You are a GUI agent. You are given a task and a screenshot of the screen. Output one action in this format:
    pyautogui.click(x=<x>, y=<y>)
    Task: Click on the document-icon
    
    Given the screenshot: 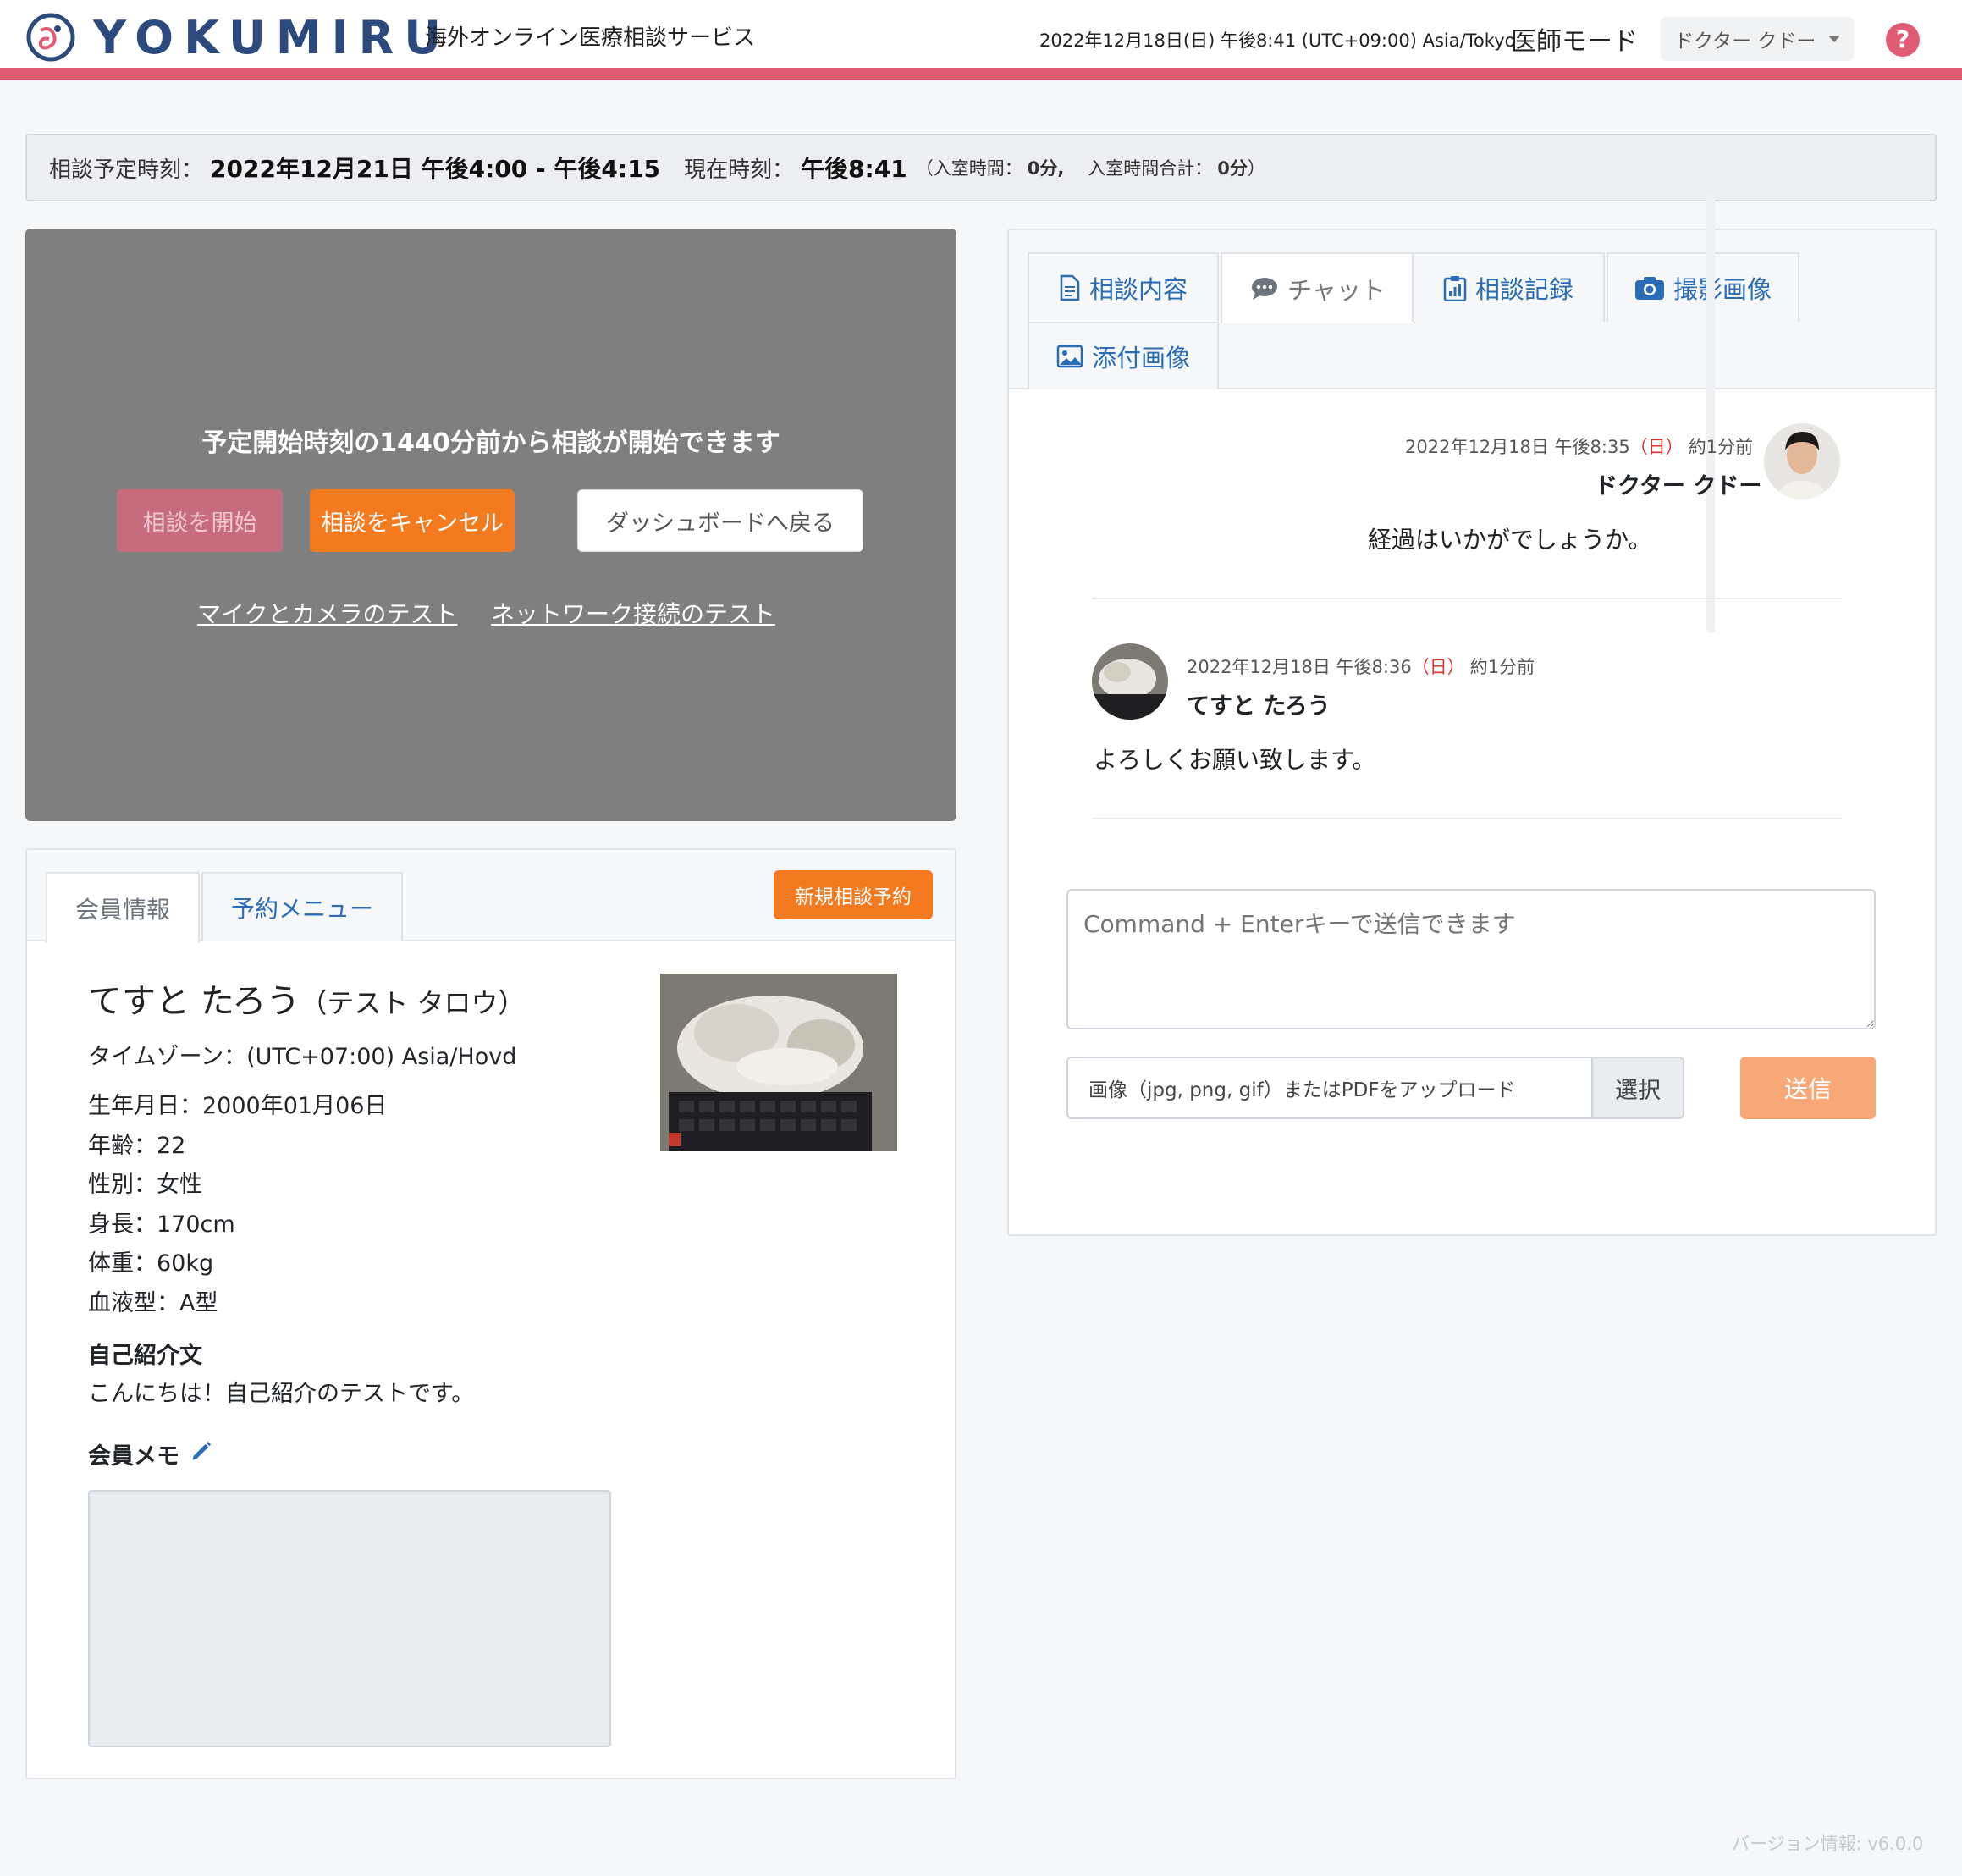 What is the action you would take?
    pyautogui.click(x=1070, y=287)
    